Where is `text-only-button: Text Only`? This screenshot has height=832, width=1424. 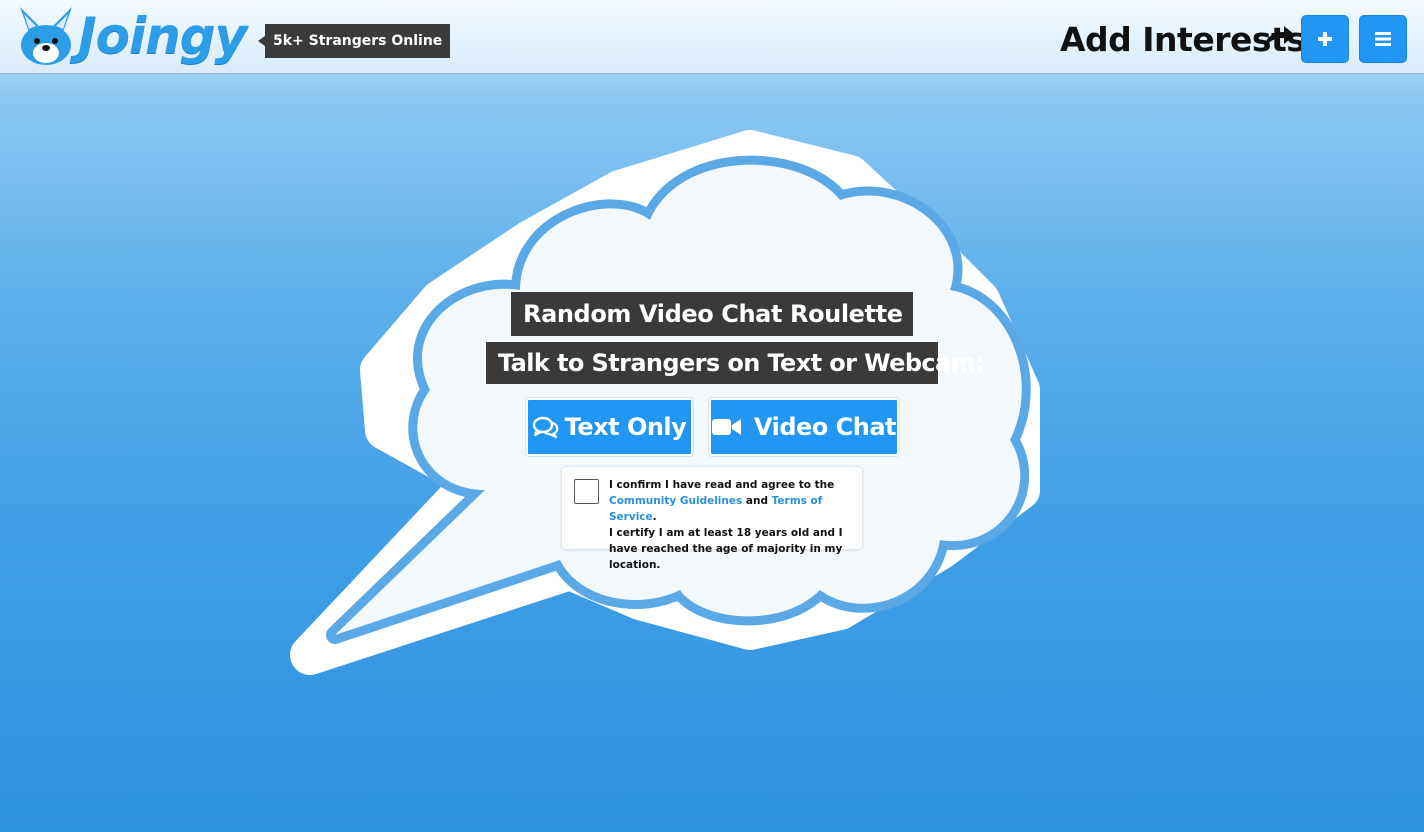
text-only-button: Text Only is located at coordinates (609, 427).